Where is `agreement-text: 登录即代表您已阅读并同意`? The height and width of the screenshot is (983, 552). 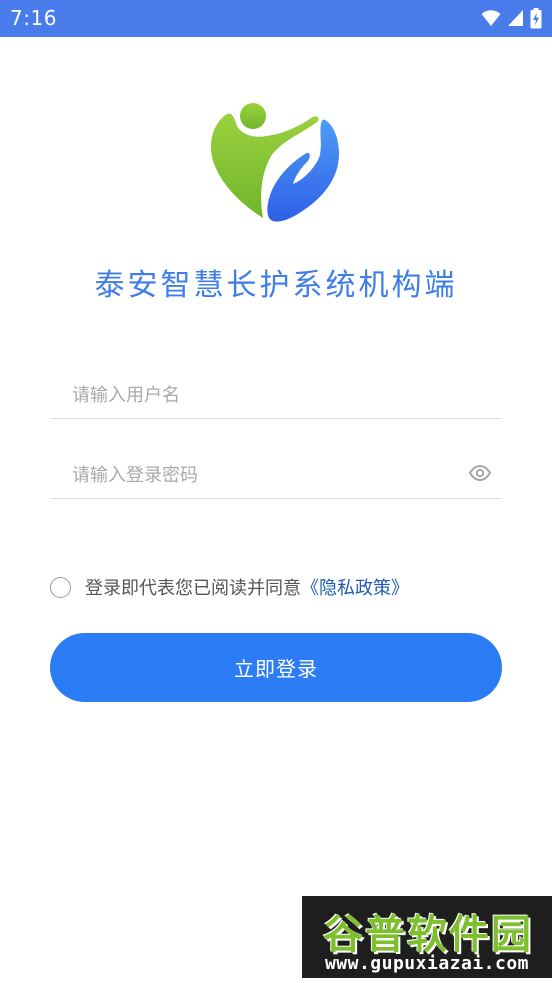
agreement-text: 登录即代表您已阅读并同意 is located at coordinates (193, 588).